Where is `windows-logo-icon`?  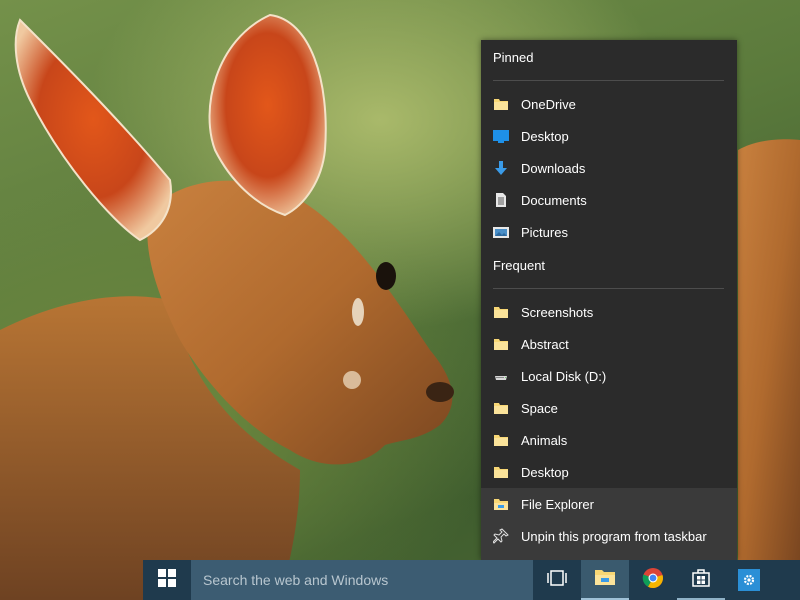
windows-logo-icon is located at coordinates (167, 580).